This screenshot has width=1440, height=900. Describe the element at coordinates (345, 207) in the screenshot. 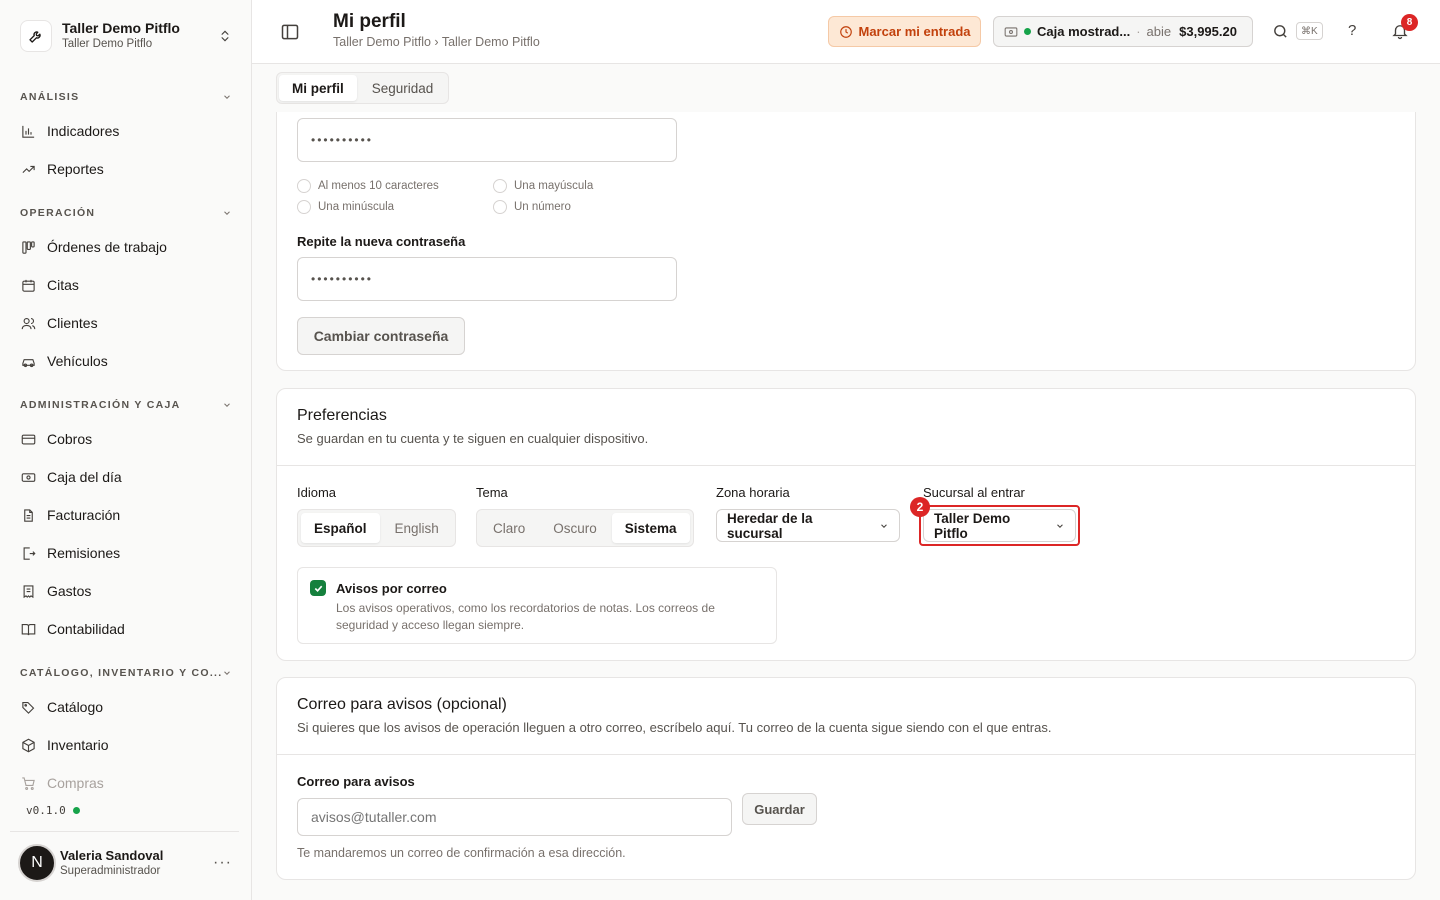

I see `requirement-lowercase: Una minúscula` at that location.